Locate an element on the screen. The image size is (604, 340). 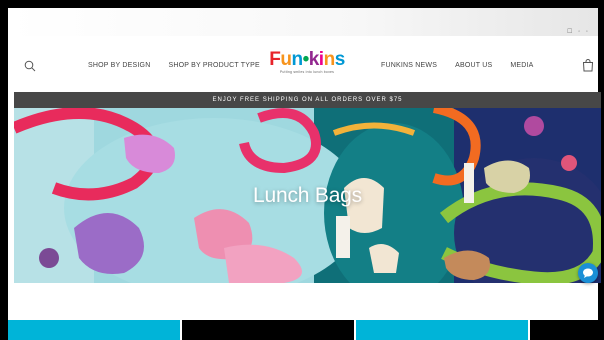
chat-button is located at coordinates (588, 273).